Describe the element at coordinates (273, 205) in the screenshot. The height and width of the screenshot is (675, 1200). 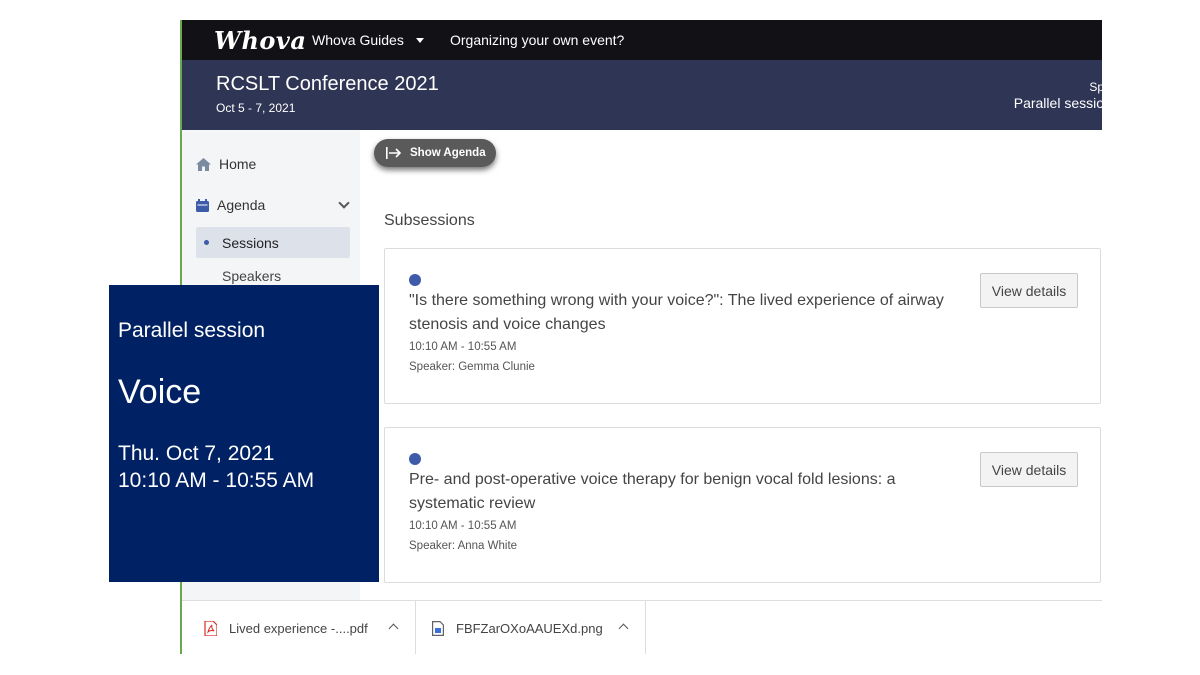
I see `sidebar-item-agenda: Agenda` at that location.